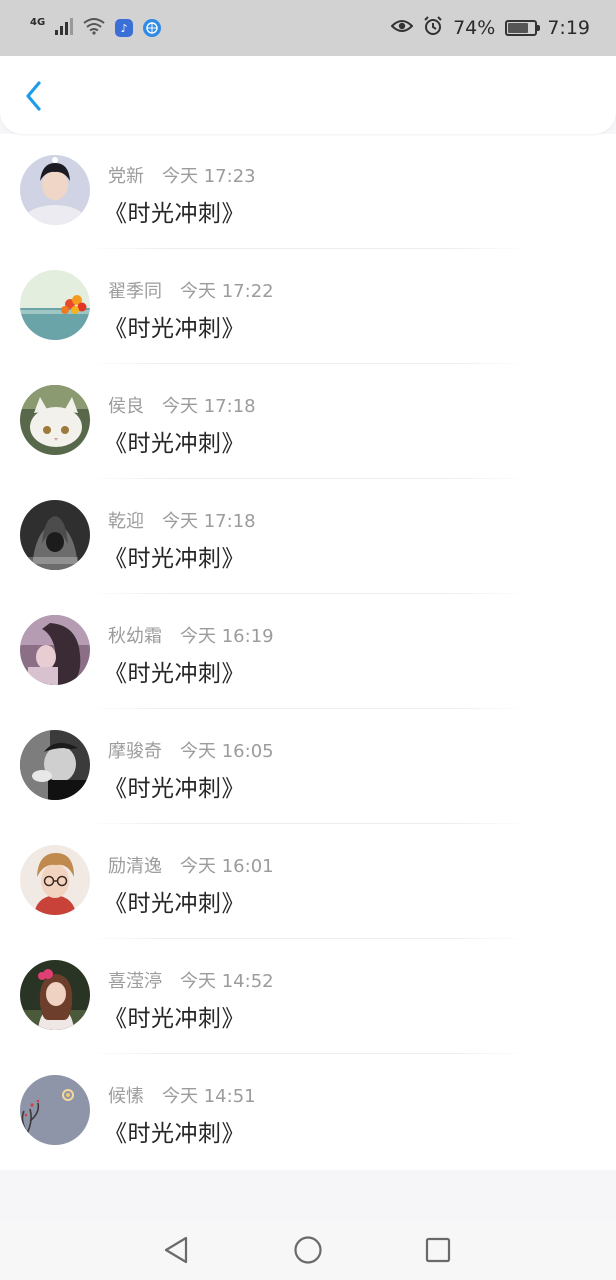  What do you see at coordinates (227, 751) in the screenshot?
I see `message-time: 今天 16:05` at bounding box center [227, 751].